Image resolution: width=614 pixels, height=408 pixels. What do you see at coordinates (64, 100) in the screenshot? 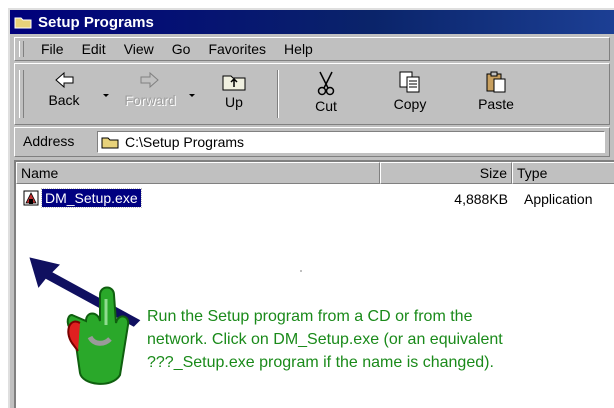
I see `back-label: Back` at bounding box center [64, 100].